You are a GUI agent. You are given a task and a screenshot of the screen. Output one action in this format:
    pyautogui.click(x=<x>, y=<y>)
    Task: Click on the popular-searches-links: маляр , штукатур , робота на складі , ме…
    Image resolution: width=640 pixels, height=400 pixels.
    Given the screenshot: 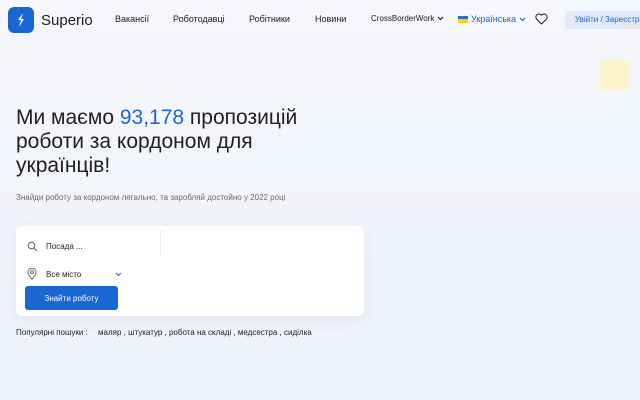 What is the action you would take?
    pyautogui.click(x=205, y=332)
    